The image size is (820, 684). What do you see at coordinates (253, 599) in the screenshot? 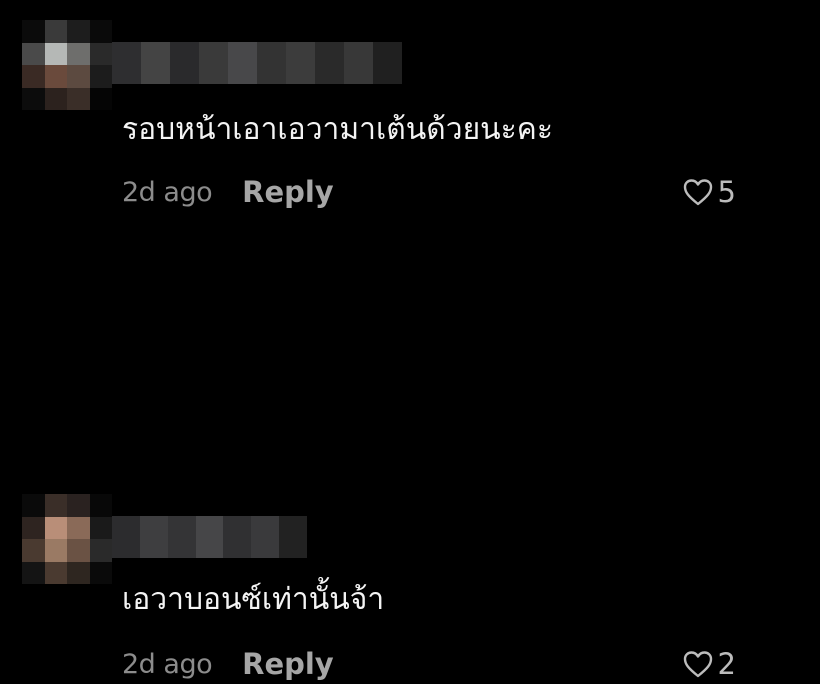
I see `comment-text: เอวาบอนซ์เท่านั้นจ้า` at bounding box center [253, 599].